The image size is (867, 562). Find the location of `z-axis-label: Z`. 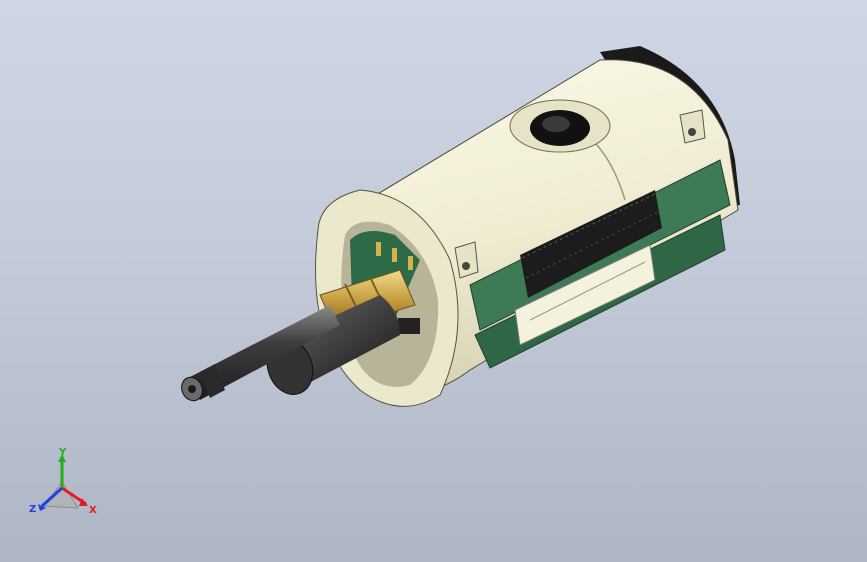

z-axis-label: Z is located at coordinates (33, 509).